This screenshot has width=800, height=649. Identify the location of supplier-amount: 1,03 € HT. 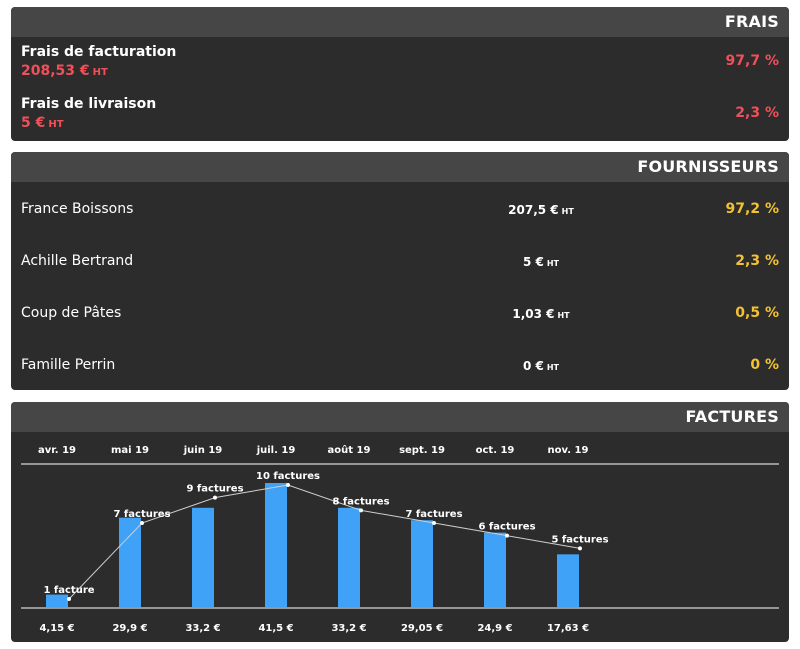
(541, 314).